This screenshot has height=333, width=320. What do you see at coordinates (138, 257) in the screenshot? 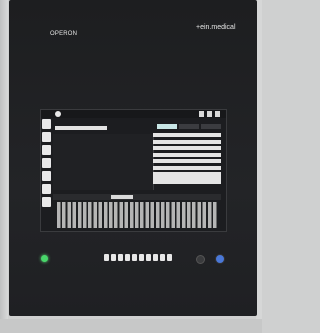
I see `keypad-buttons` at bounding box center [138, 257].